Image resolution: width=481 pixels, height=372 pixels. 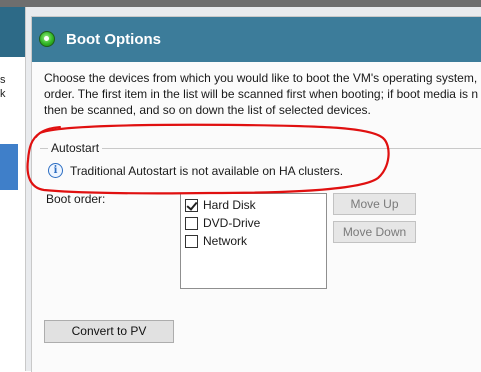 I want to click on left-pane-header, so click(x=12, y=32).